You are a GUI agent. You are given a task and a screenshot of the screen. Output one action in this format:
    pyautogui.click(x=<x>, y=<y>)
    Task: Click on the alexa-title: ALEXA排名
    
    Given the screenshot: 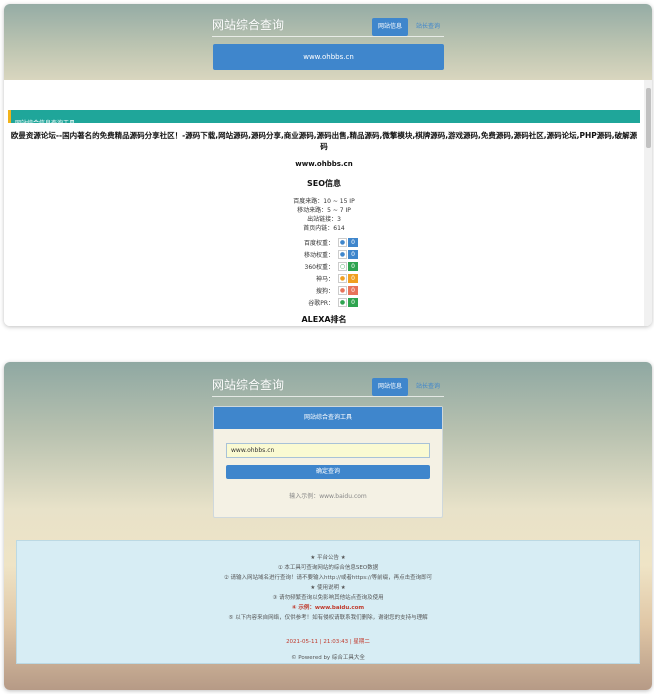 What is the action you would take?
    pyautogui.click(x=324, y=319)
    